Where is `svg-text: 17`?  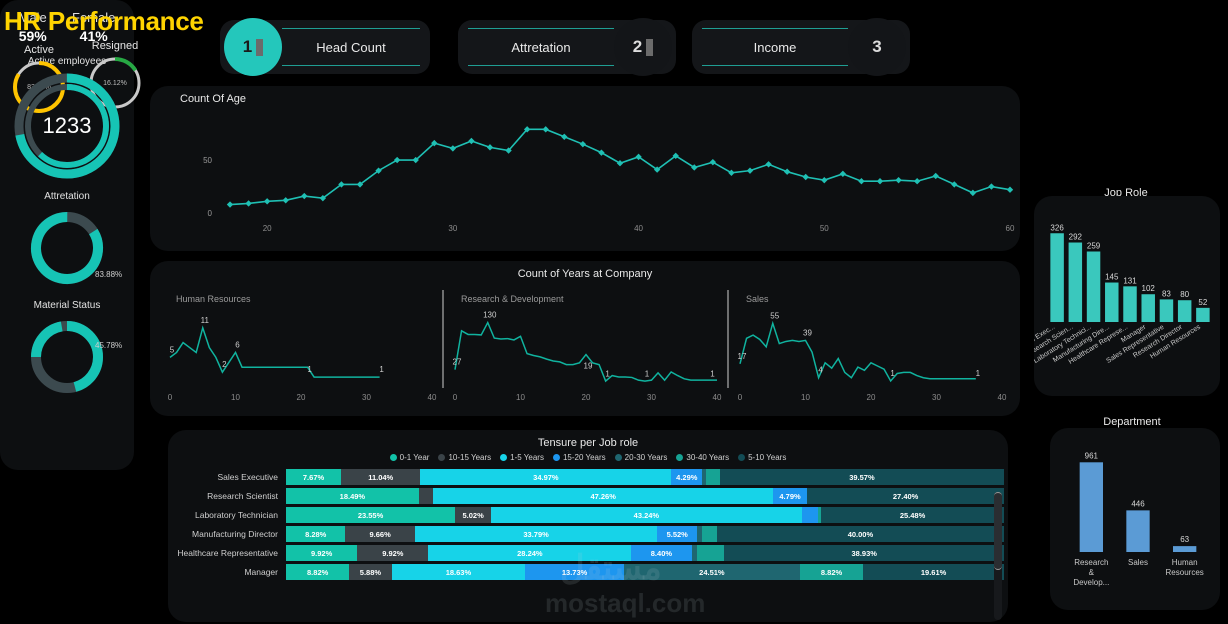 svg-text: 17 is located at coordinates (742, 356).